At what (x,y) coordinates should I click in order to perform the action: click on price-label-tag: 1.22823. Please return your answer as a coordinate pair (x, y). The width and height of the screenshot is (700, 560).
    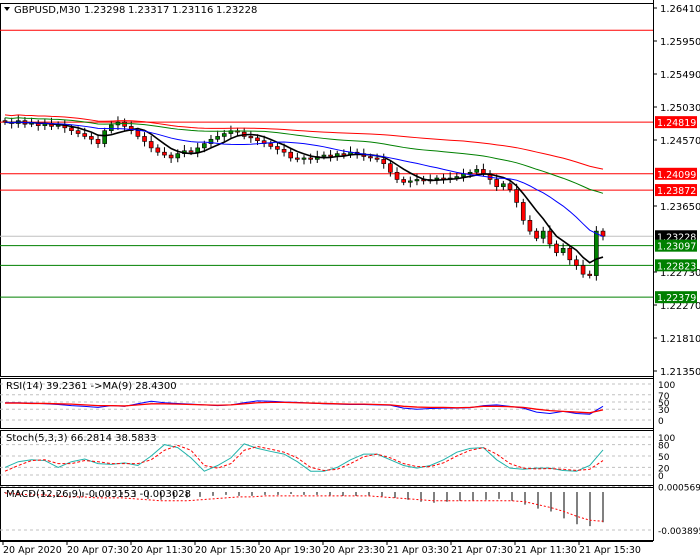
    Looking at the image, I should click on (676, 265).